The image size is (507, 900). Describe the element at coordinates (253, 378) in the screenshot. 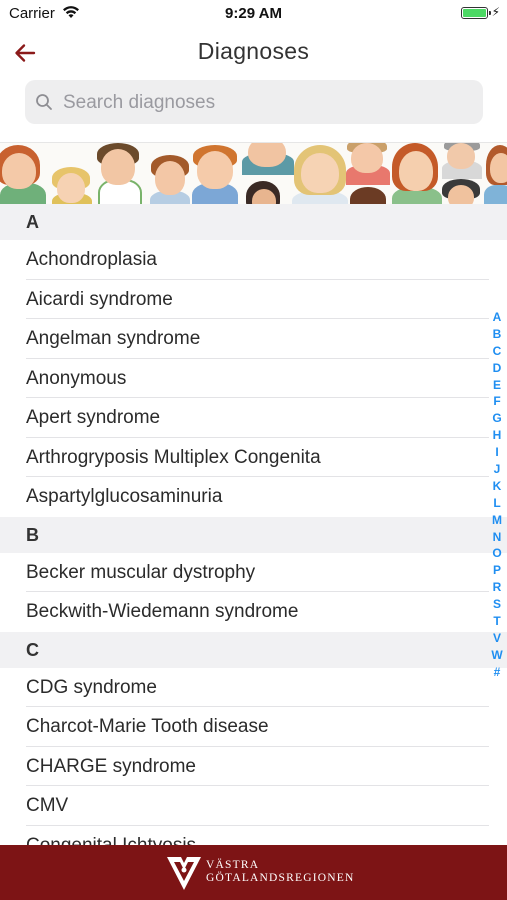

I see `list-item: Anonymous` at that location.